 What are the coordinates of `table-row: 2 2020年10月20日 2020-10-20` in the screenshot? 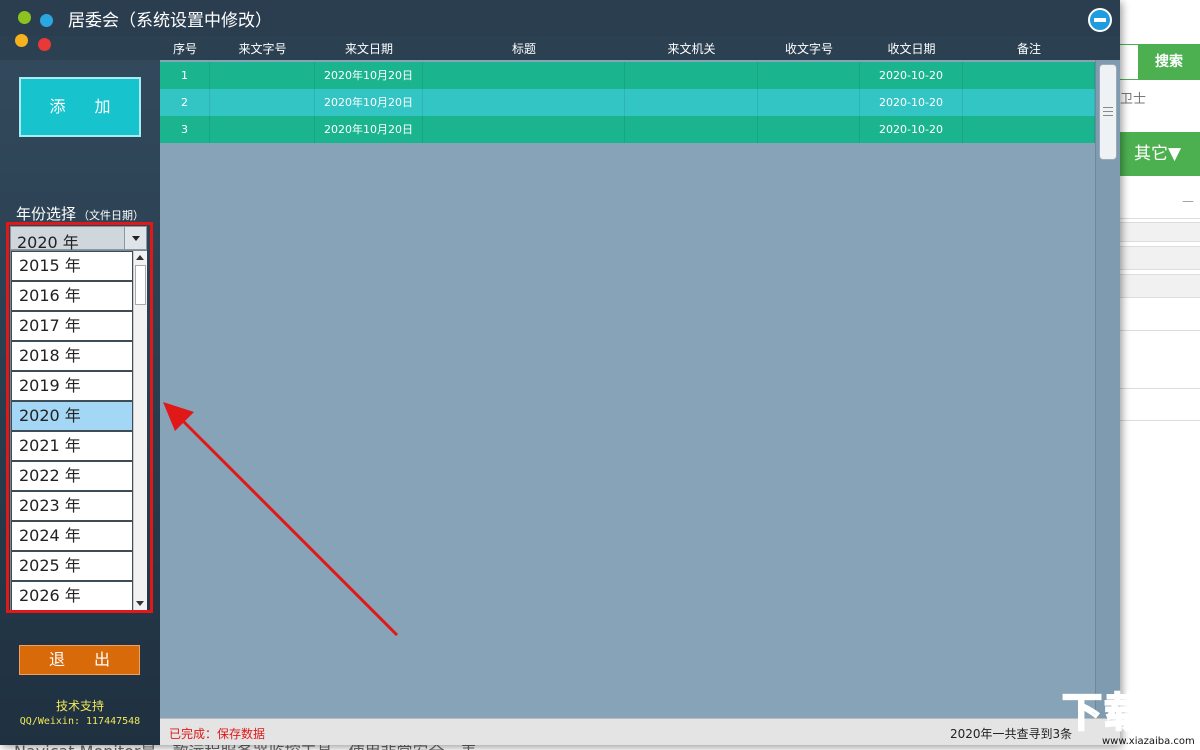 It's located at (627, 102).